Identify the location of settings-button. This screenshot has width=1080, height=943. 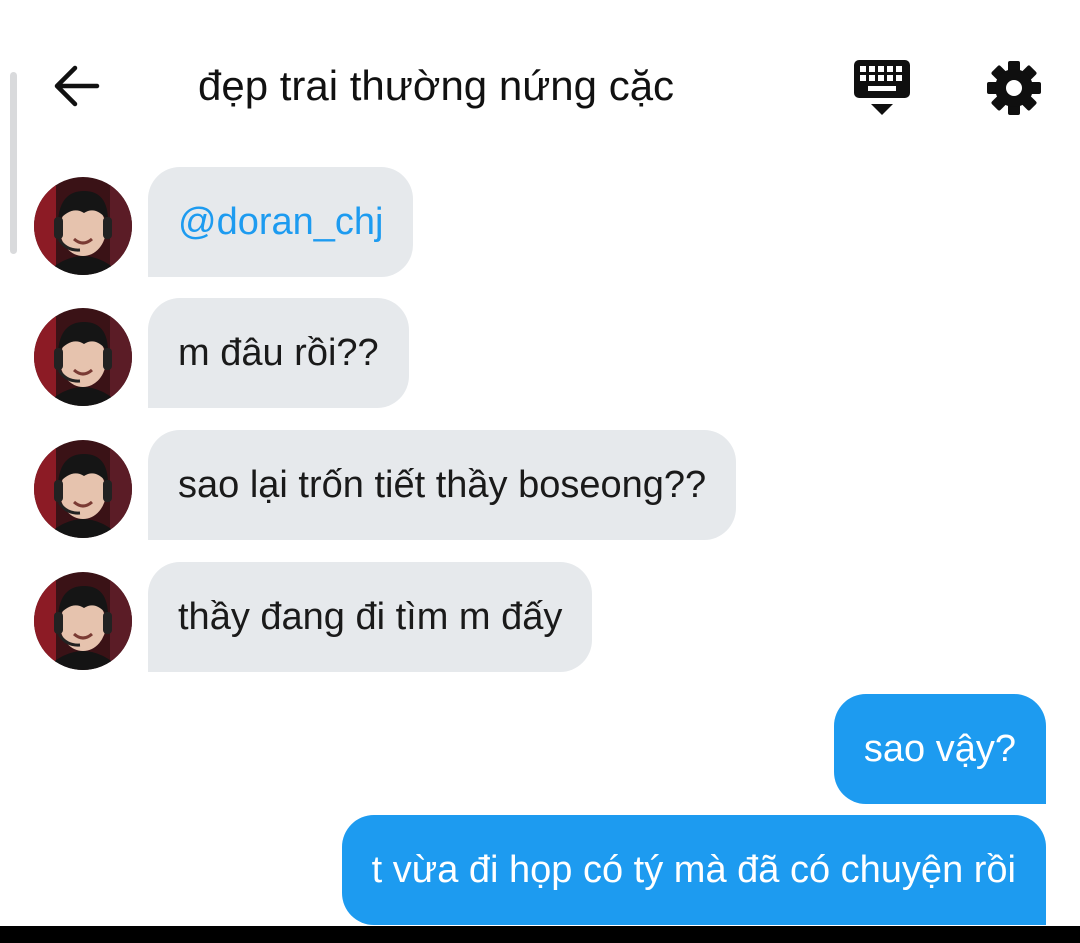
(1014, 88).